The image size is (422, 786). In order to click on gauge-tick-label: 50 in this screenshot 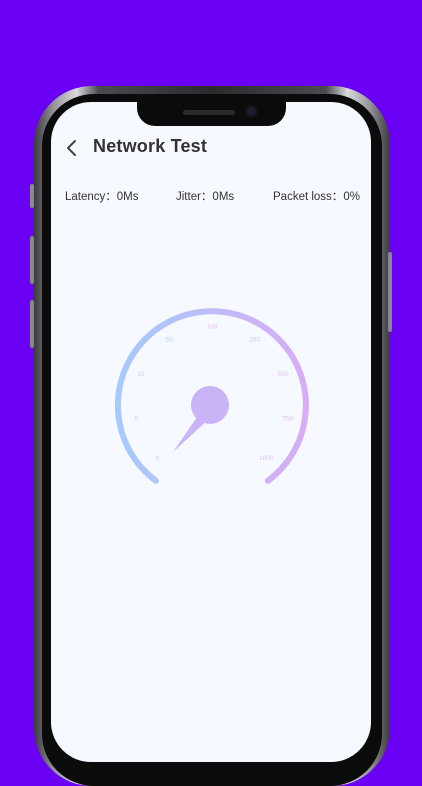, I will do `click(170, 340)`.